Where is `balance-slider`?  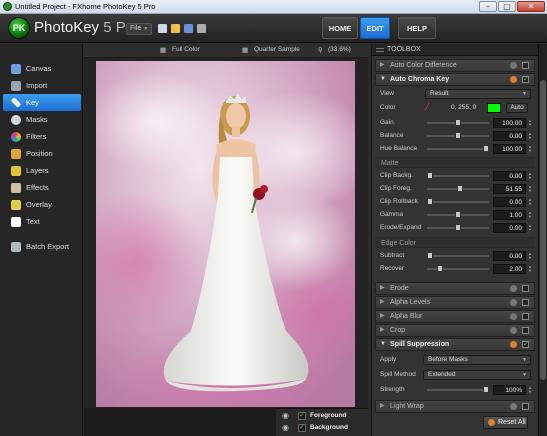
balance-slider is located at coordinates (458, 135).